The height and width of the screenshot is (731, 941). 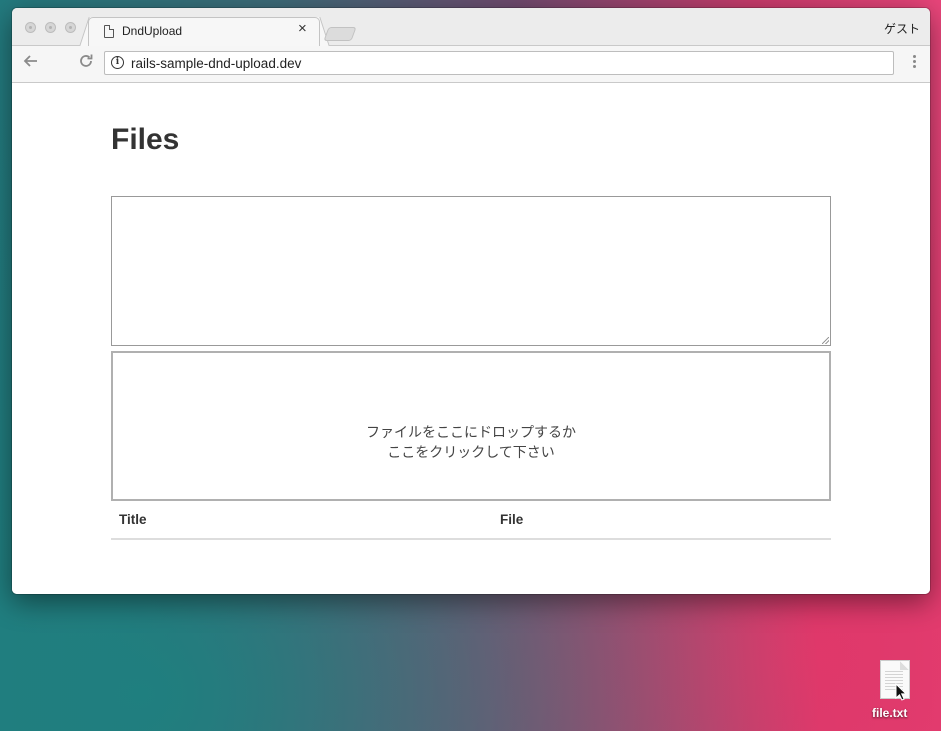 I want to click on close-tab-icon: ×, so click(x=302, y=28).